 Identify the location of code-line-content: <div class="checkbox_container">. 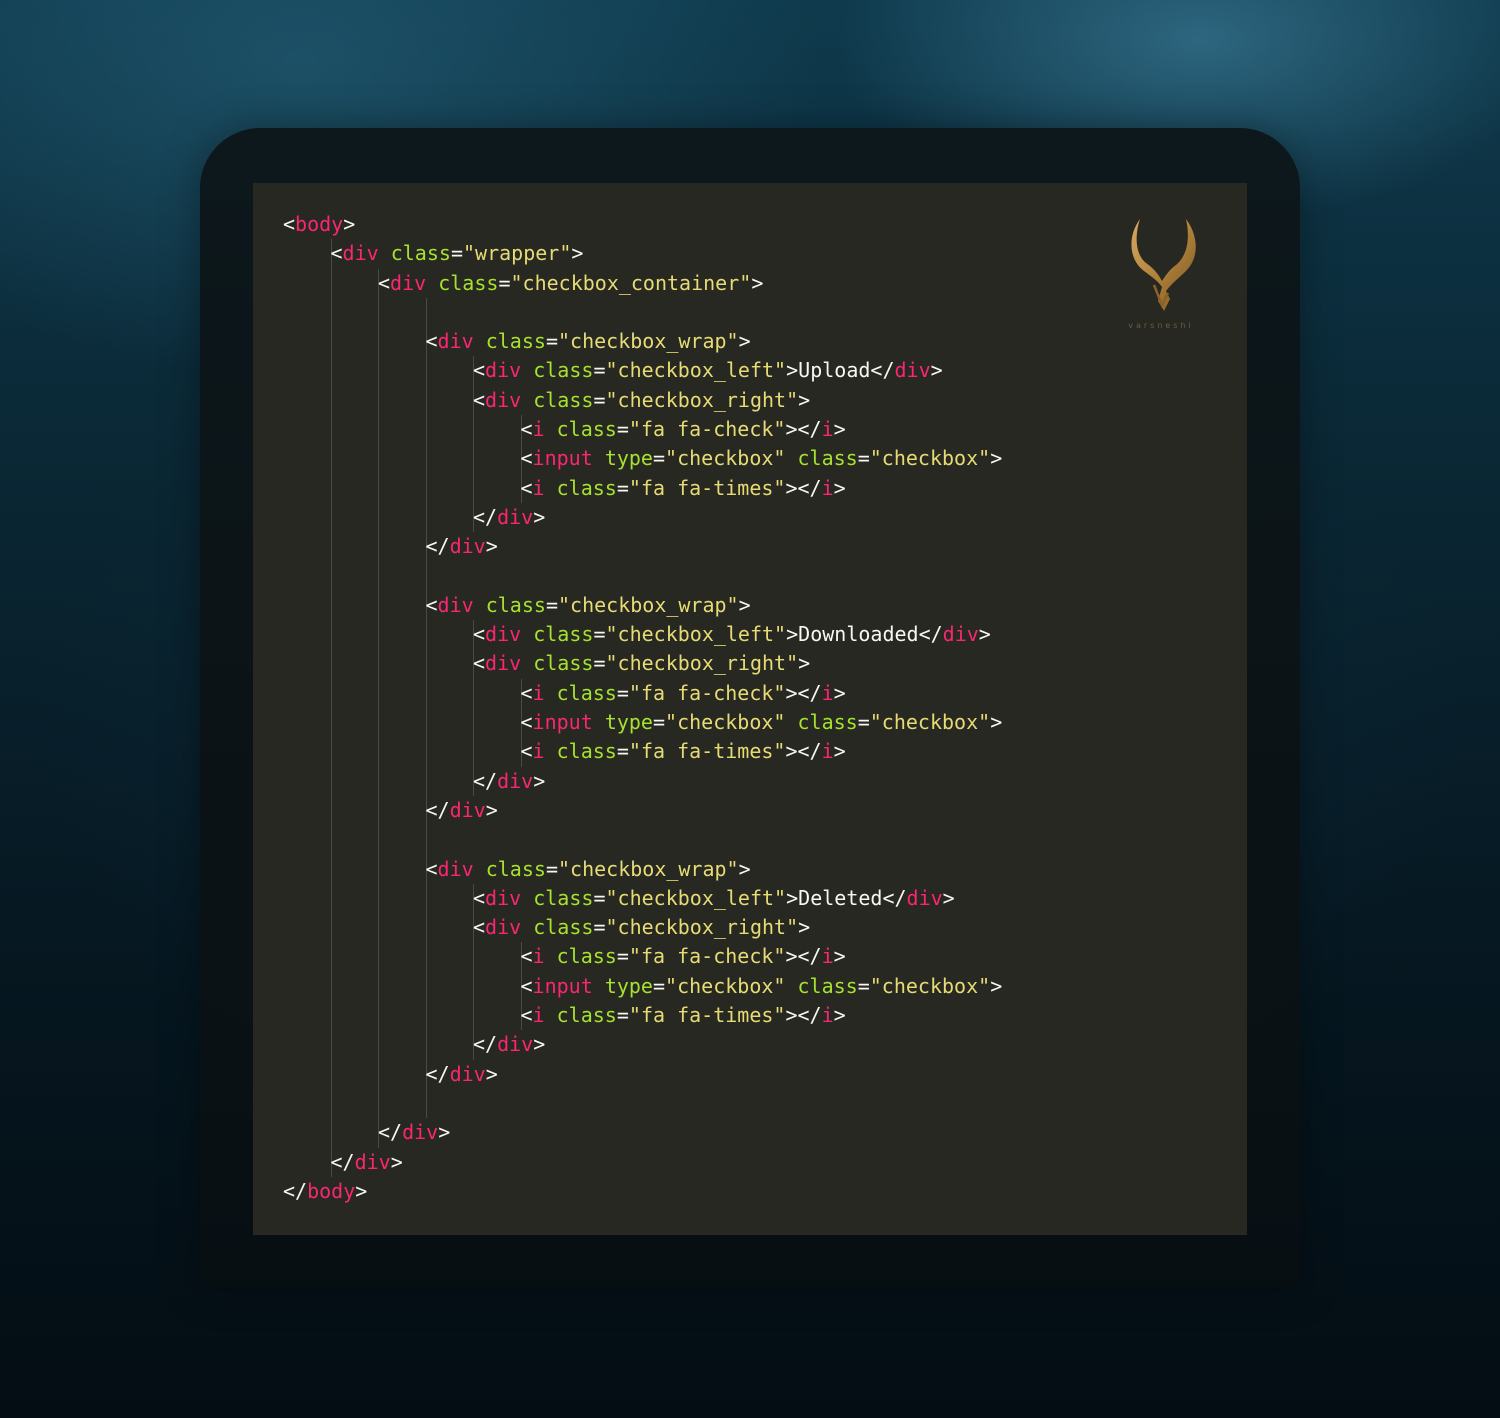
(570, 283).